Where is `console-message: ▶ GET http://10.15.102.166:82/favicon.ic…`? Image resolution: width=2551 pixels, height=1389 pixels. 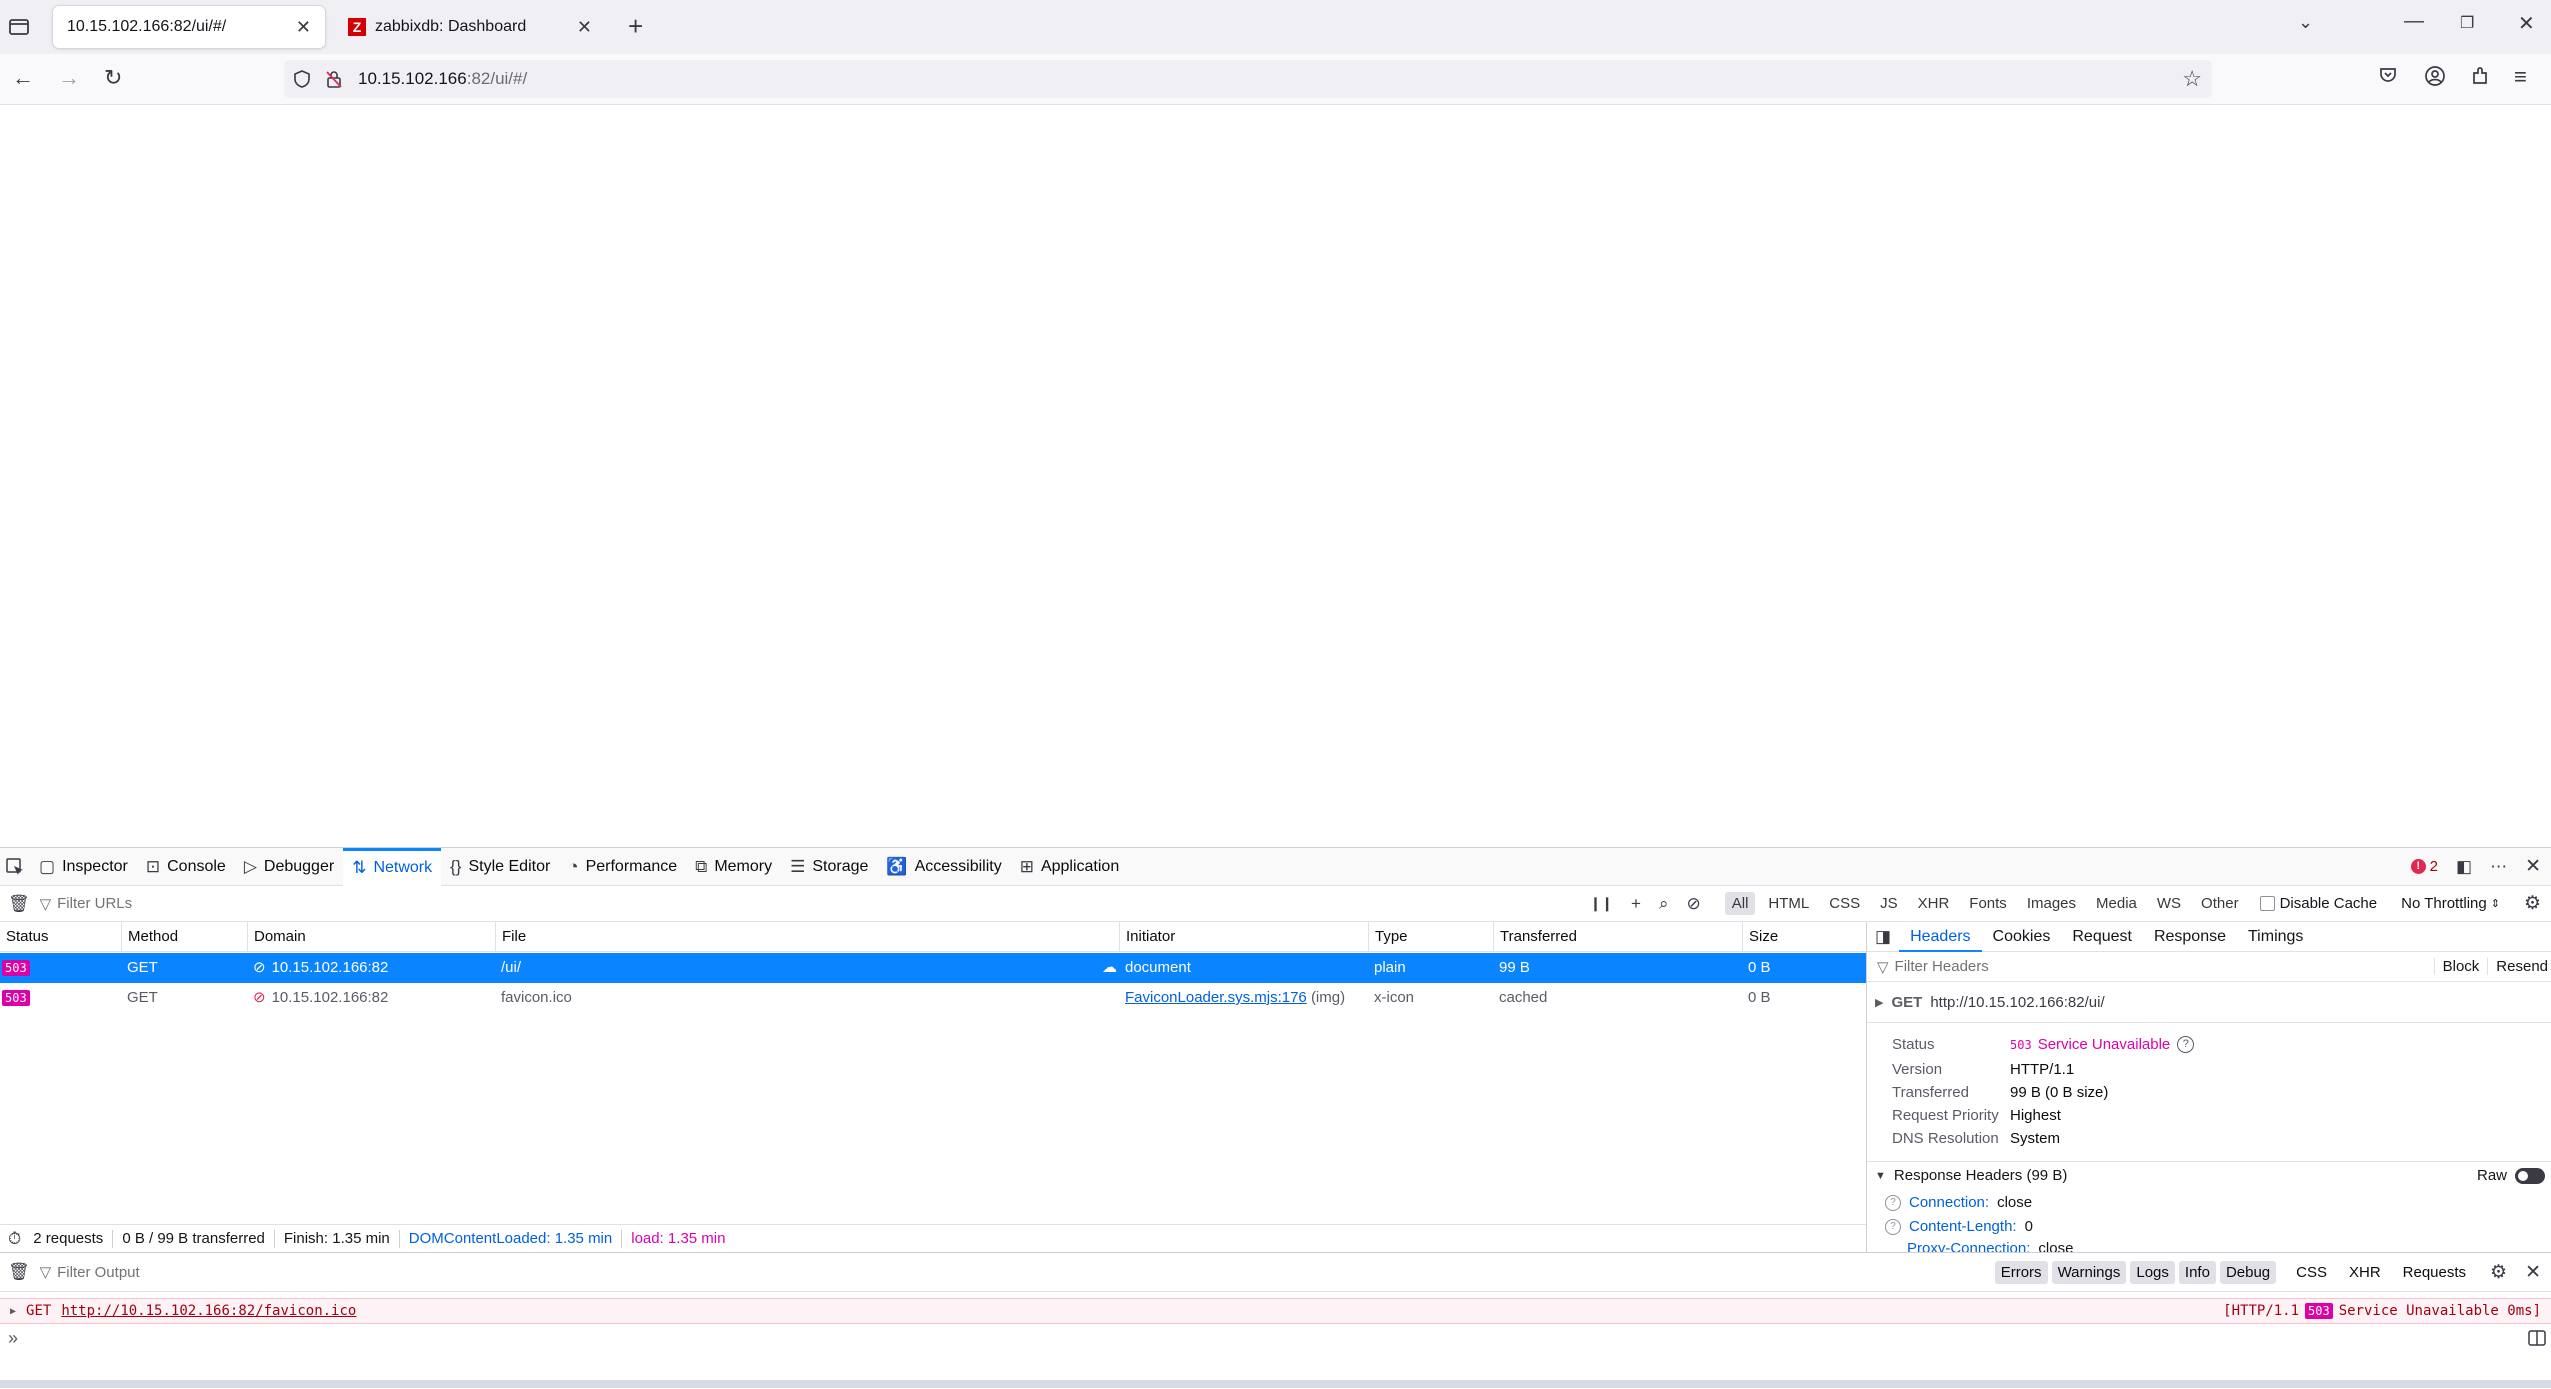
console-message: ▶ GET http://10.15.102.166:82/favicon.ic… is located at coordinates (1275, 1311).